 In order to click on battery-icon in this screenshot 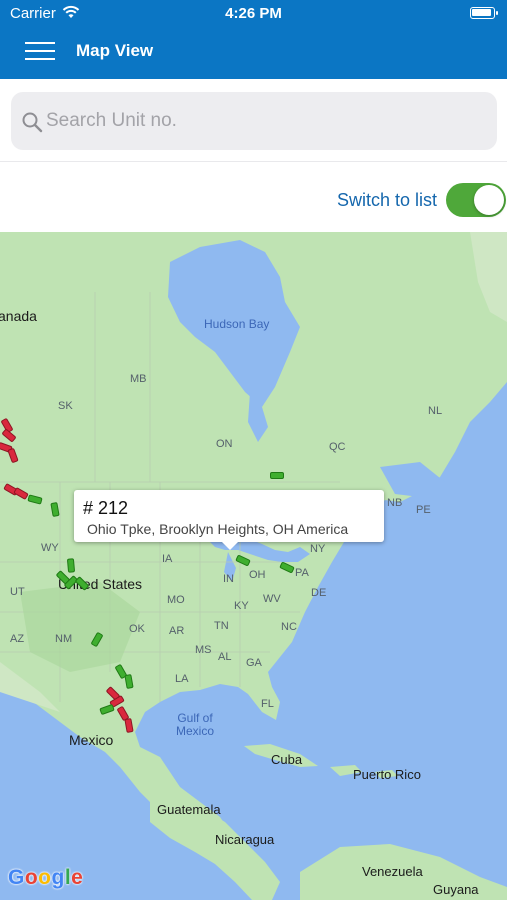, I will do `click(484, 13)`.